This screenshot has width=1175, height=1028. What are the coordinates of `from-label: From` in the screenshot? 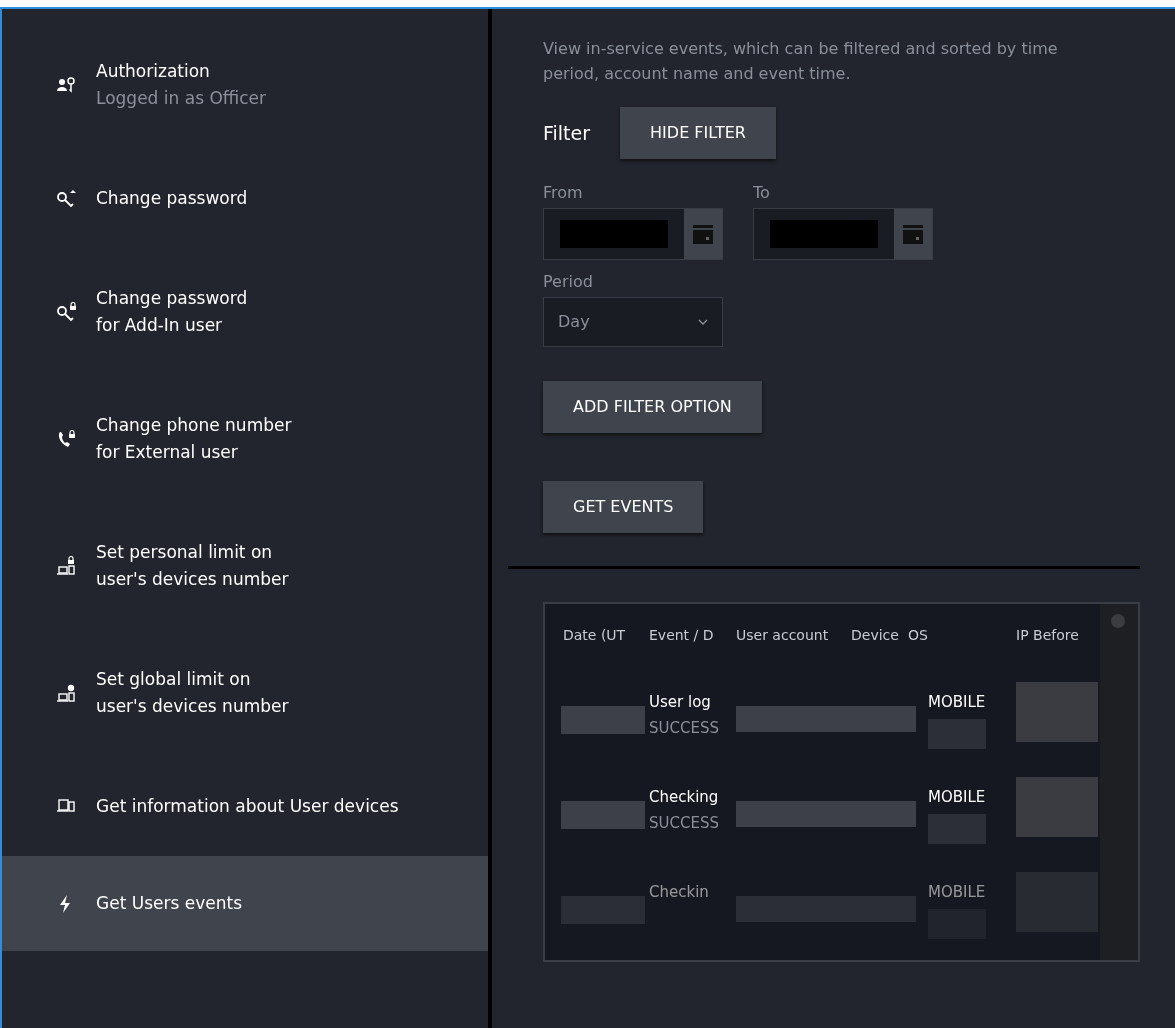 It's located at (563, 192).